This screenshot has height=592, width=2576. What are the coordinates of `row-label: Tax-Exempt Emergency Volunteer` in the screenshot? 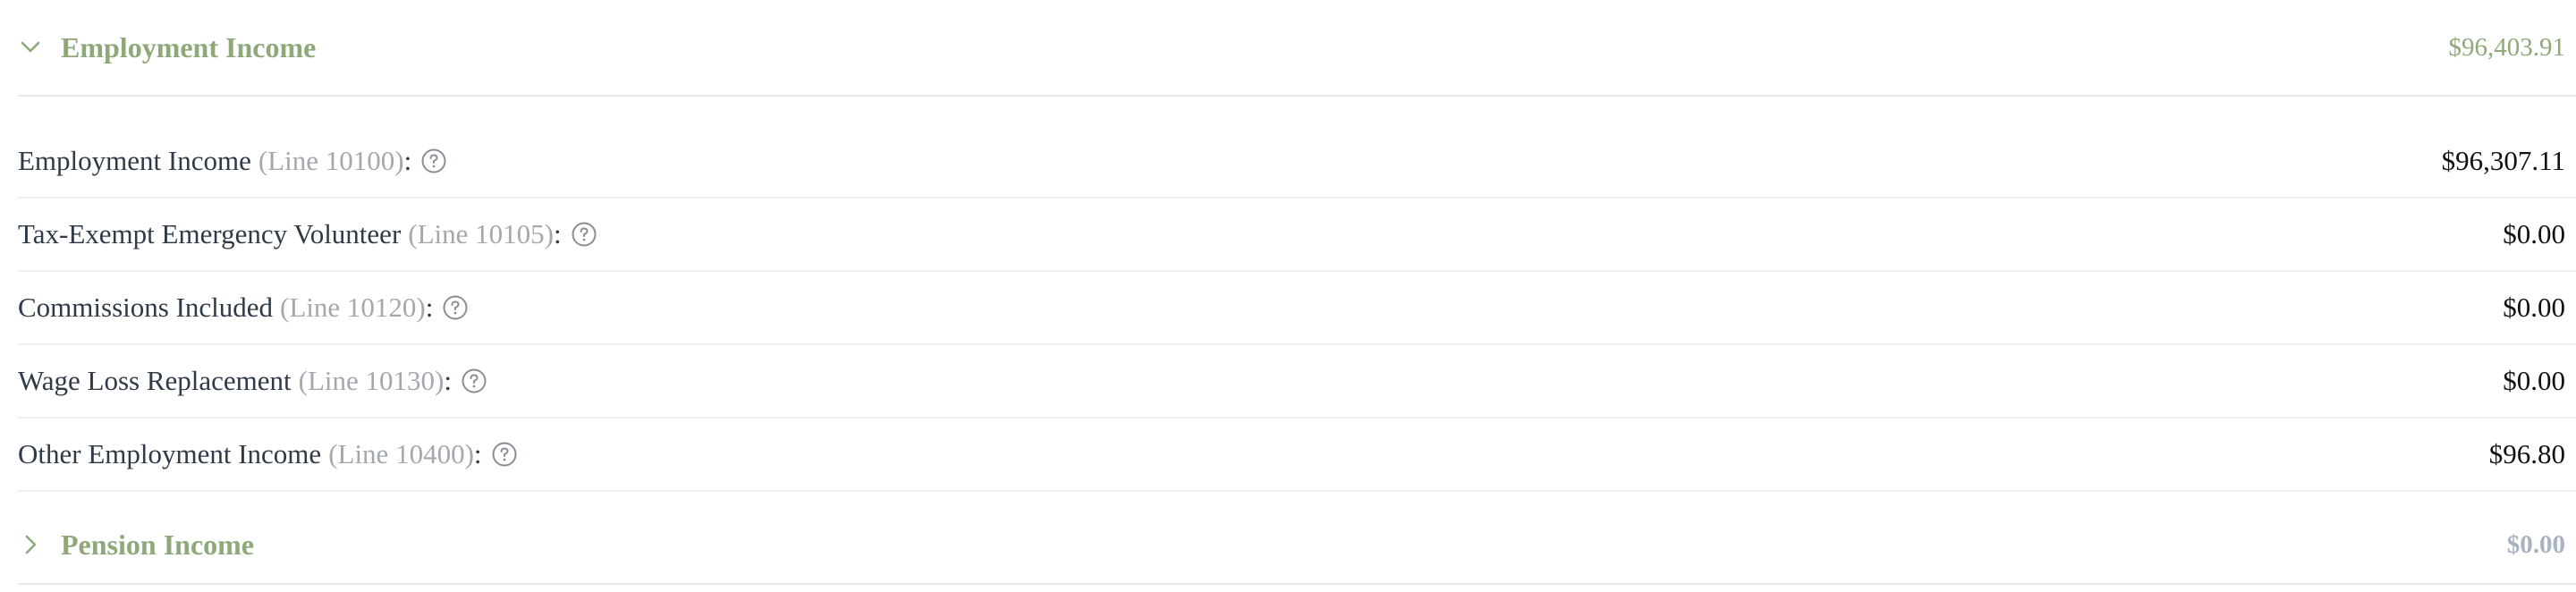 It's located at (210, 233).